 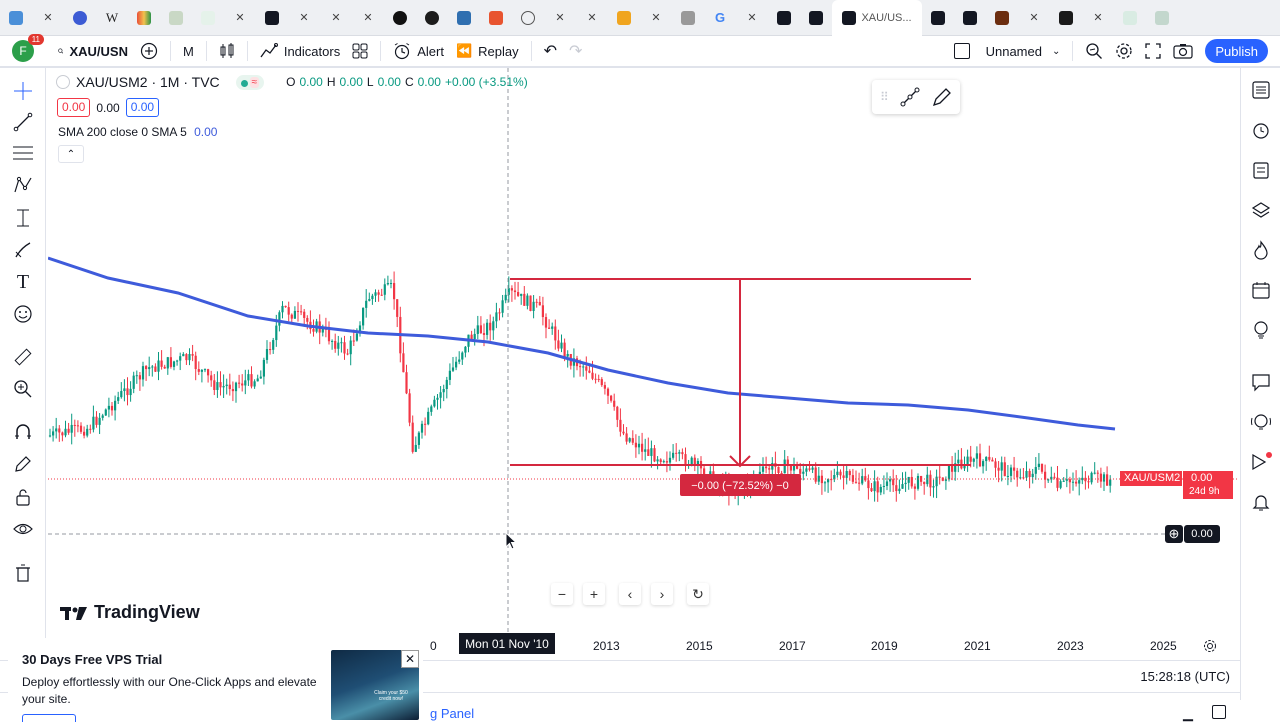 What do you see at coordinates (23, 389) in the screenshot?
I see `zoom-tool` at bounding box center [23, 389].